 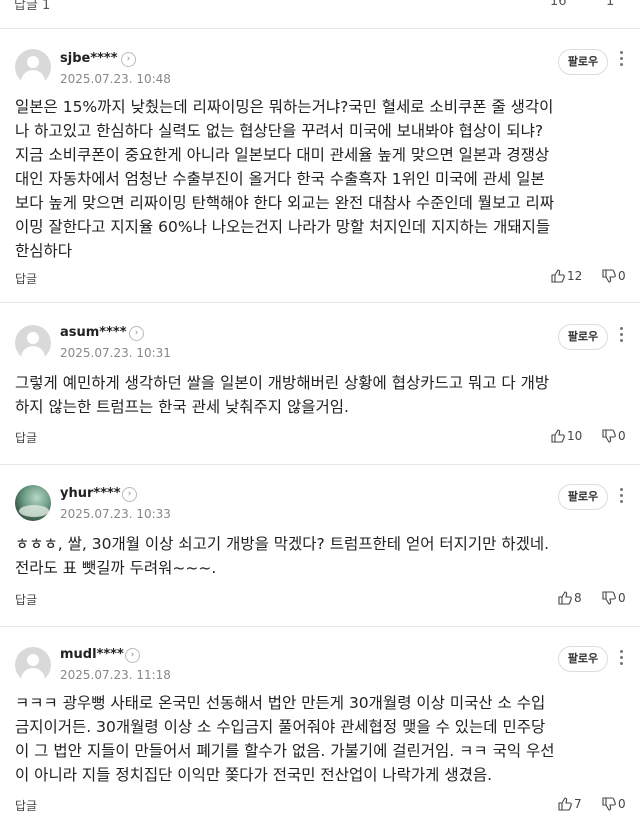 What do you see at coordinates (320, 7) in the screenshot?
I see `previous-comment-footer: 답글 1 16 1` at bounding box center [320, 7].